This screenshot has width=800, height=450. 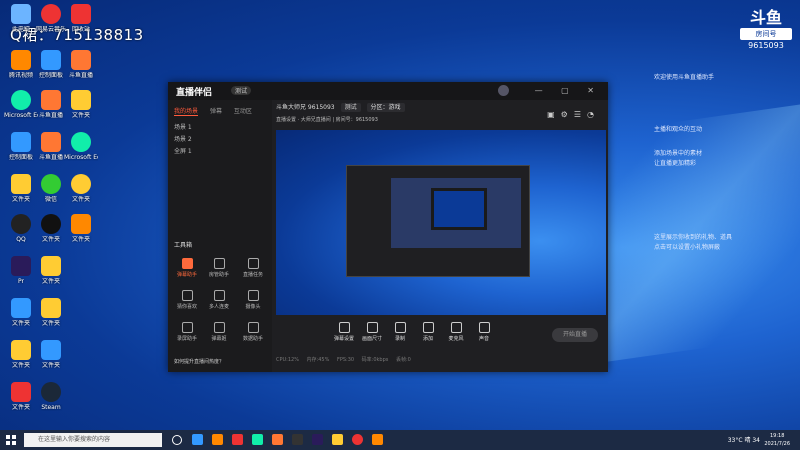 What do you see at coordinates (81, 188) in the screenshot?
I see `desktop-icon-add: 文件夹` at bounding box center [81, 188].